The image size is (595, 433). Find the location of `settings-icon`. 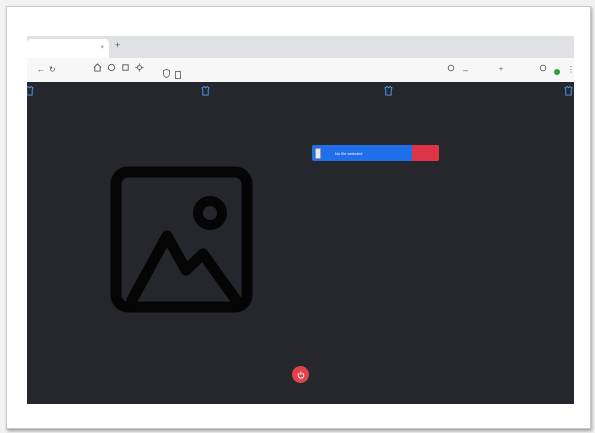

settings-icon is located at coordinates (139, 70).